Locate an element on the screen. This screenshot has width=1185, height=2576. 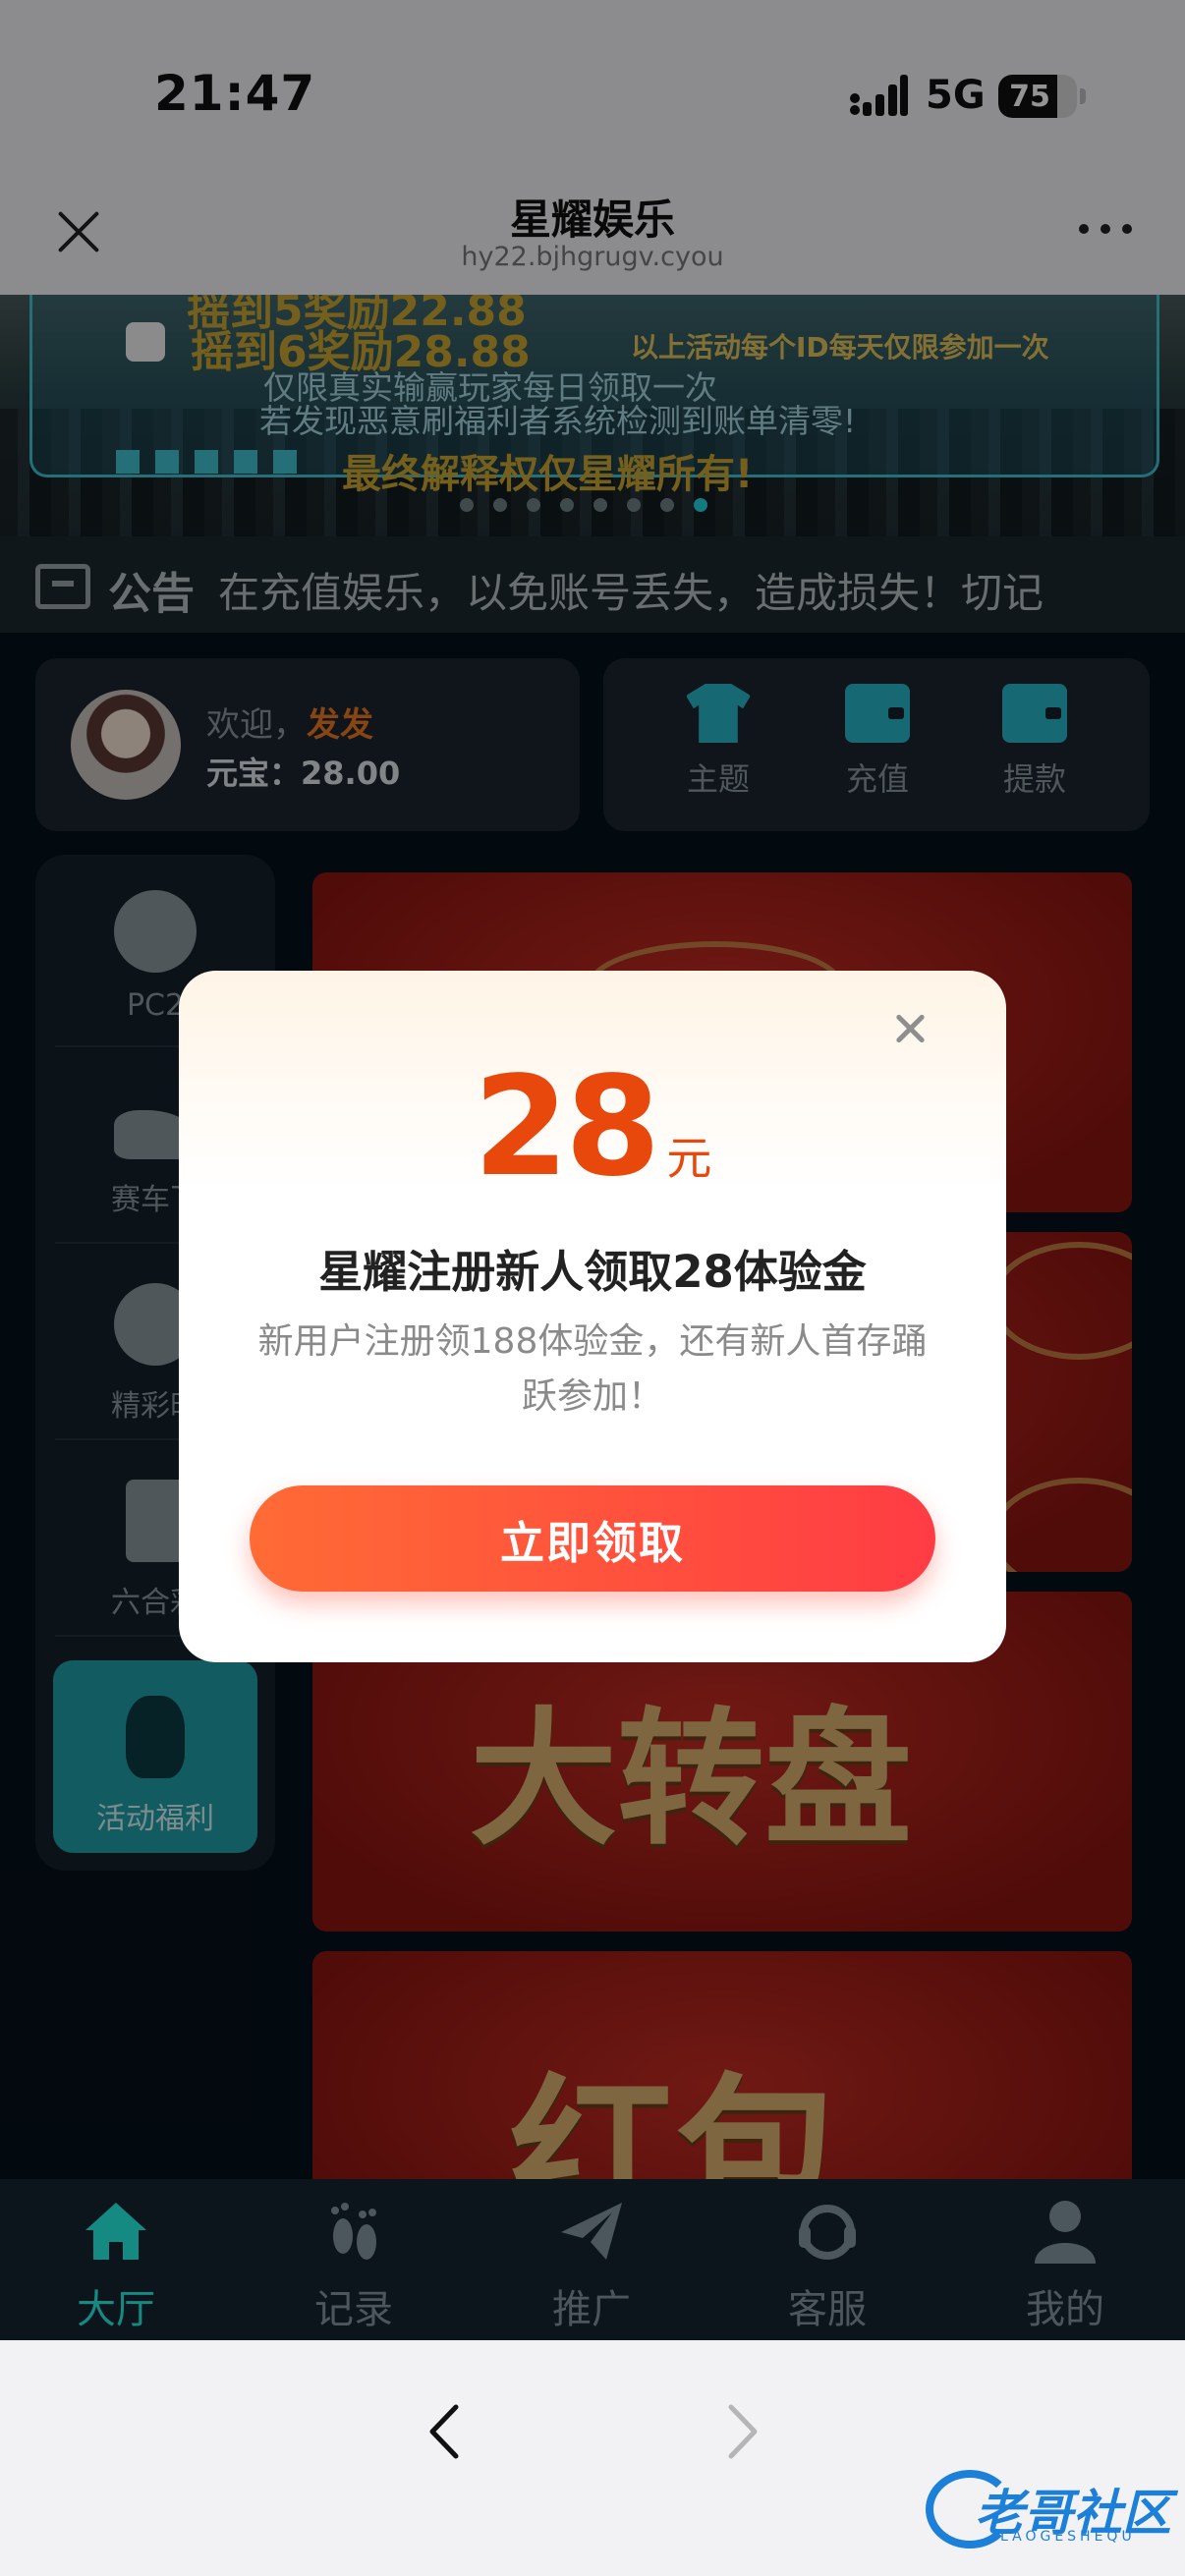
close-icon is located at coordinates (910, 1029).